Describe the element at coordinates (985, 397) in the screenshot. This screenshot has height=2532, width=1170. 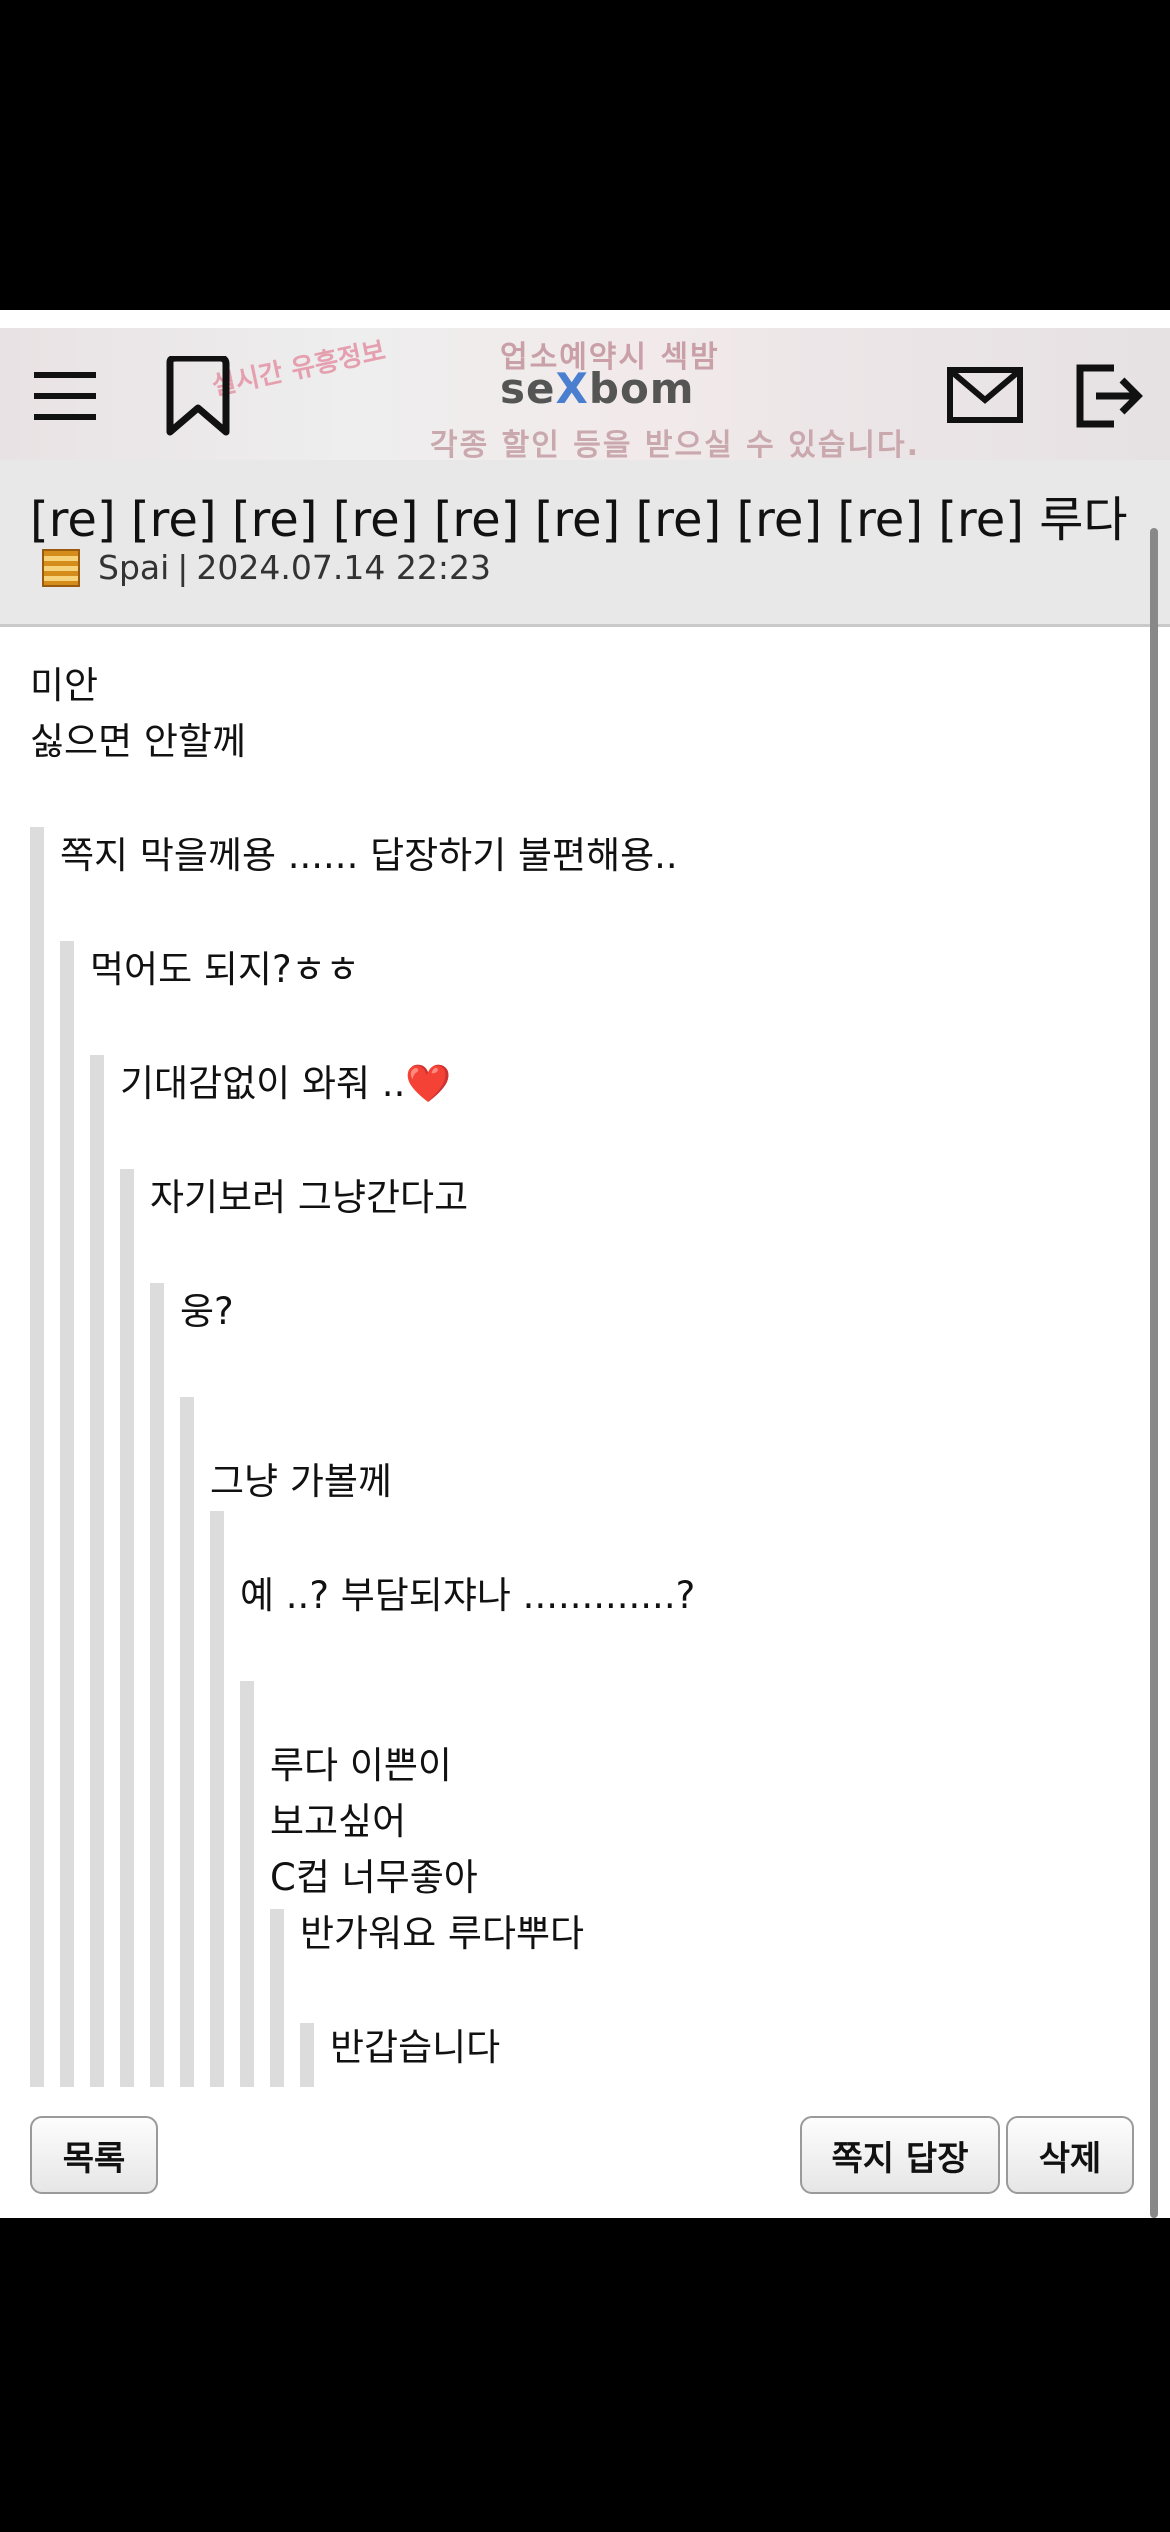
I see `mail-icon` at that location.